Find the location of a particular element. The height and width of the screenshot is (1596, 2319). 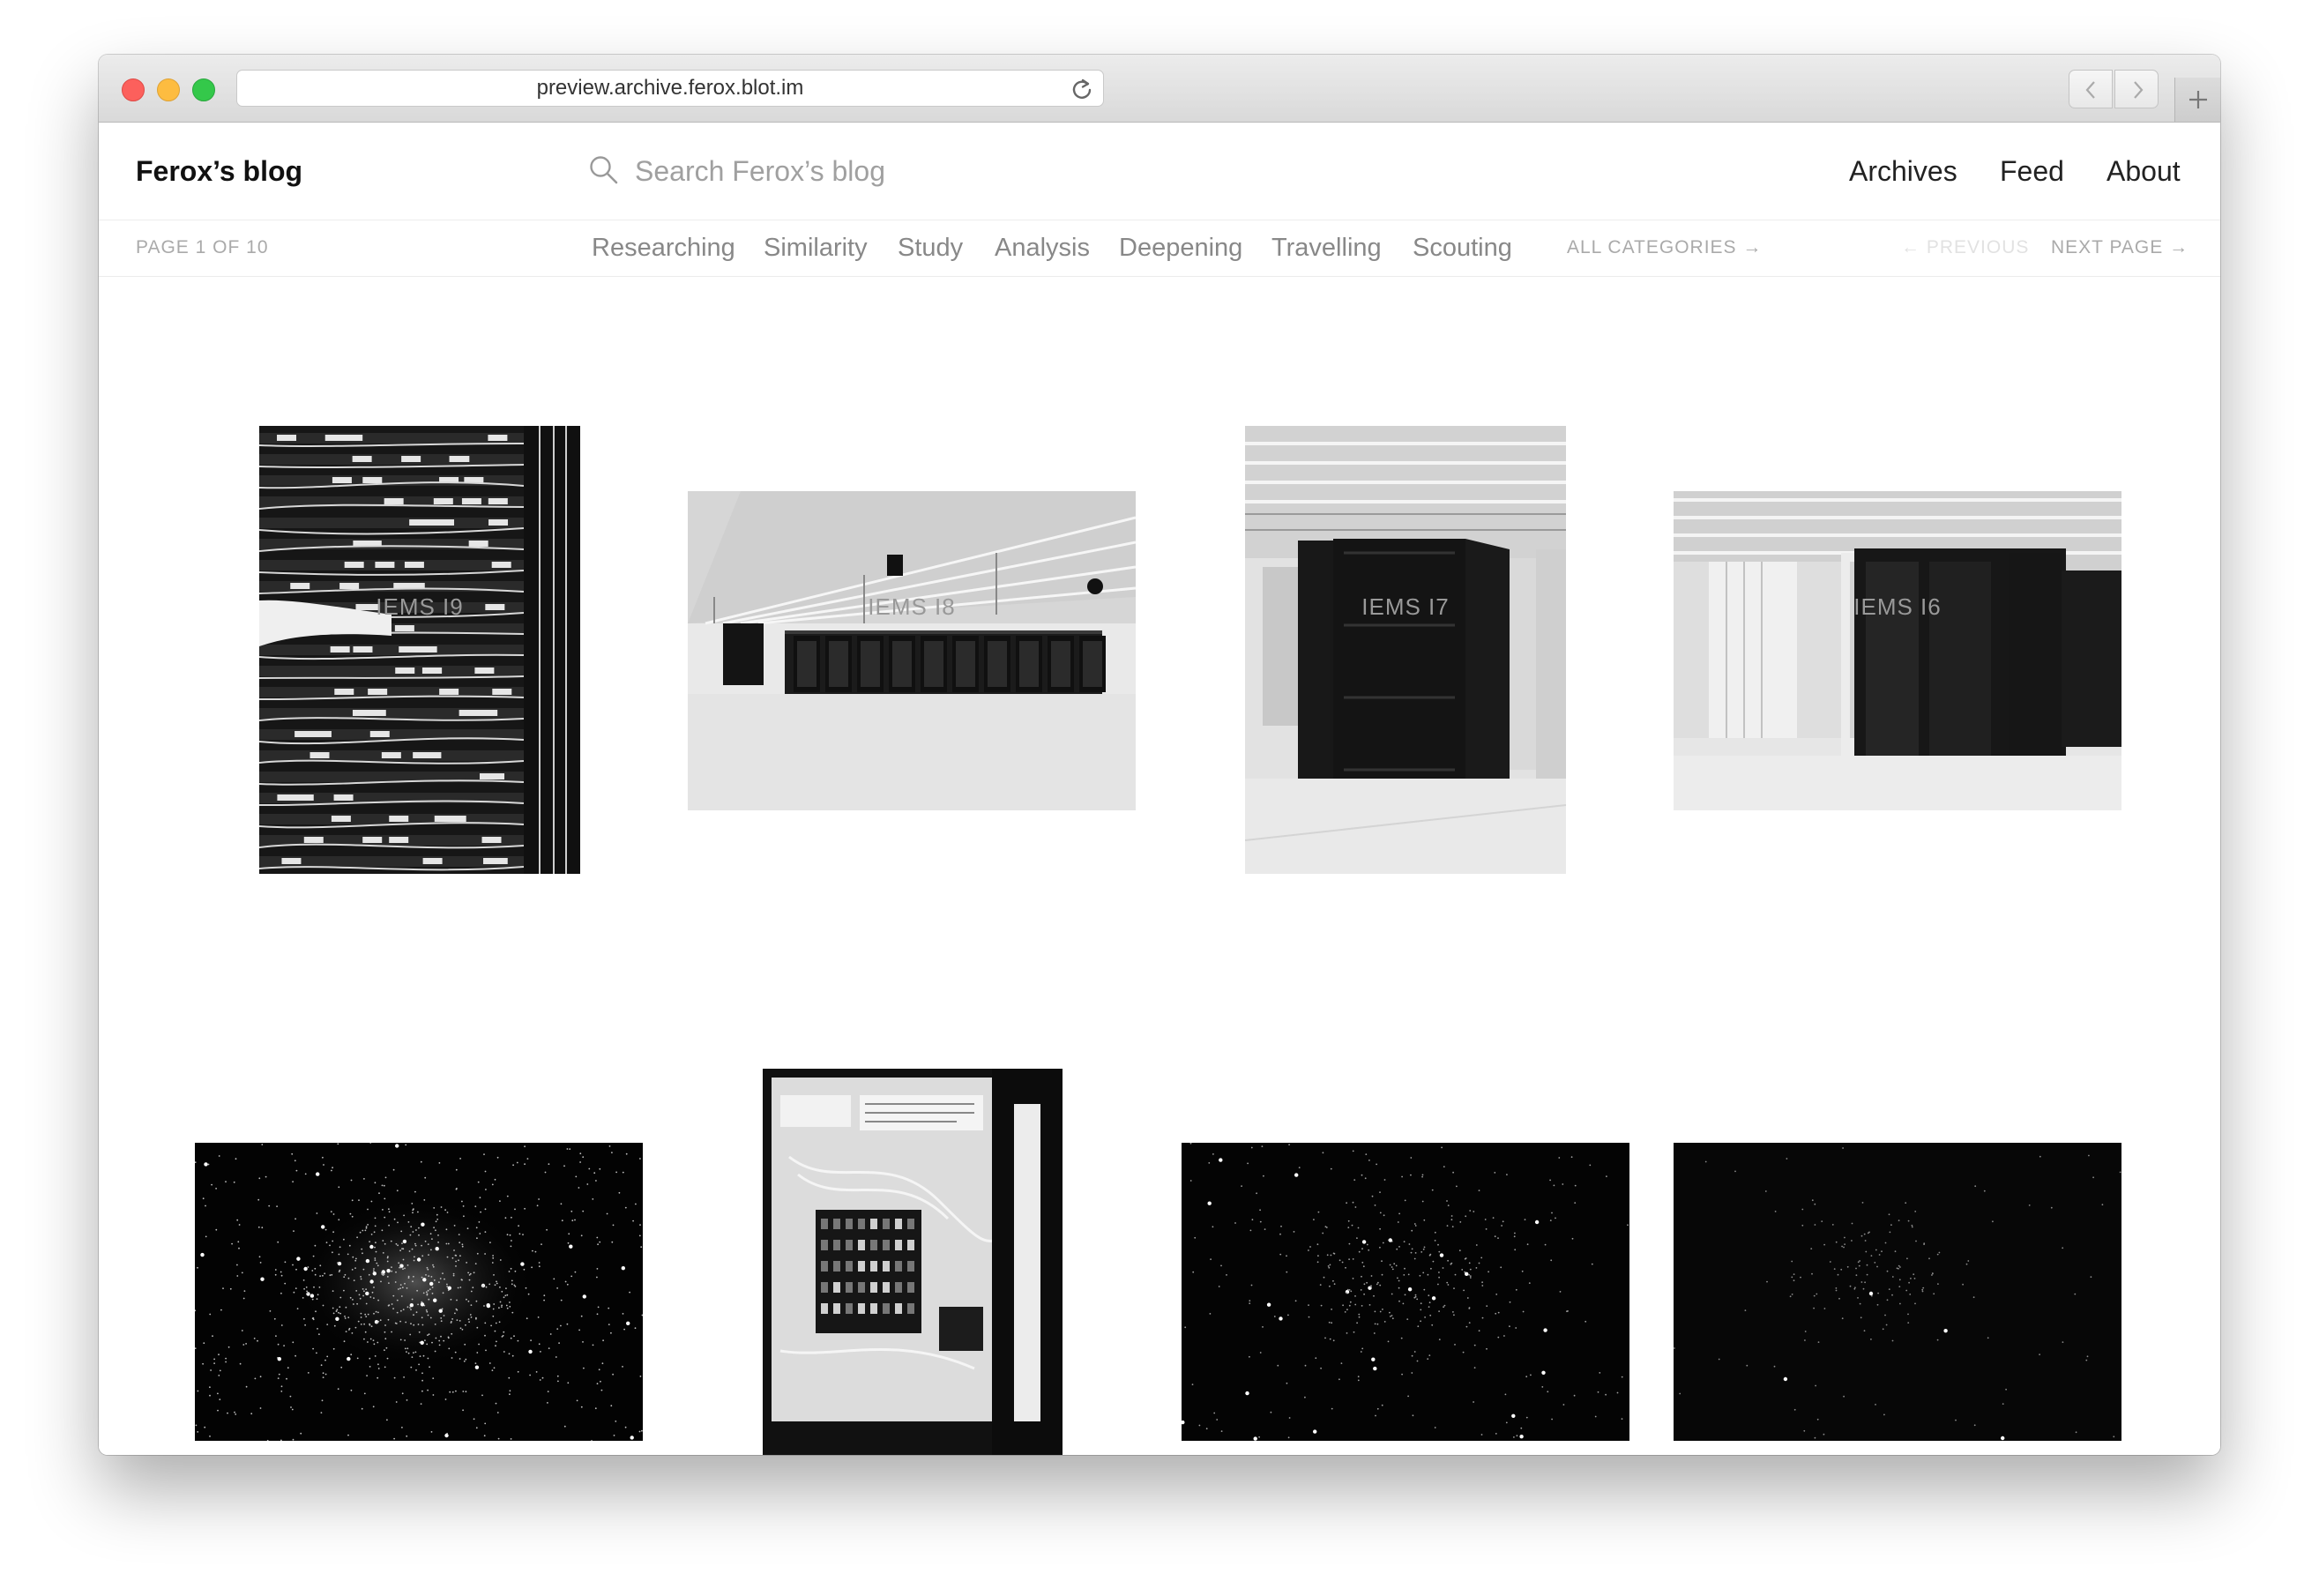

previous-page-link: ← PREVIOUS is located at coordinates (1965, 247).